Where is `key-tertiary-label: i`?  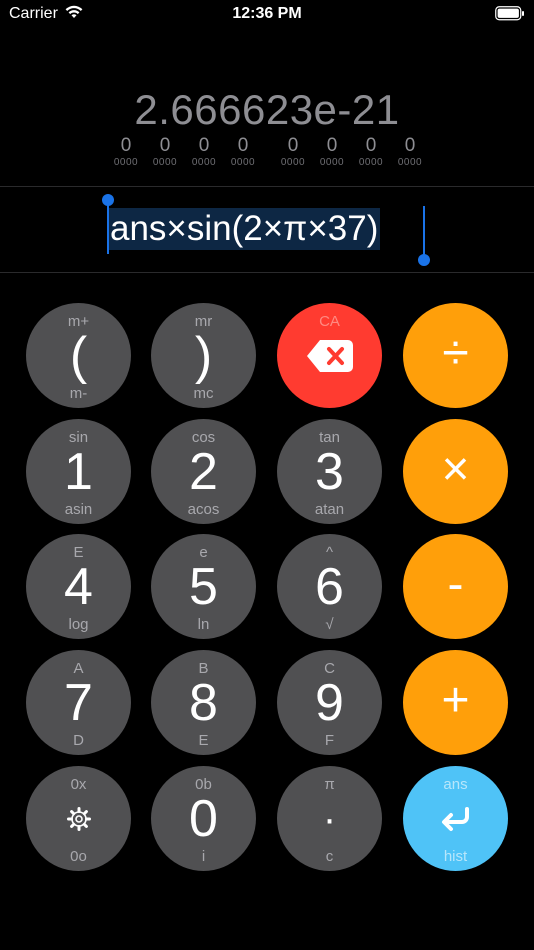
key-tertiary-label: i is located at coordinates (203, 856).